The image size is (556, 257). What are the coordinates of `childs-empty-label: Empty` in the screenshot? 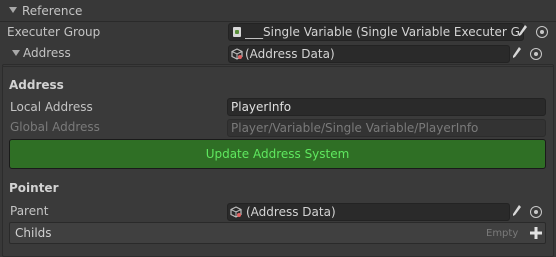 It's located at (502, 233).